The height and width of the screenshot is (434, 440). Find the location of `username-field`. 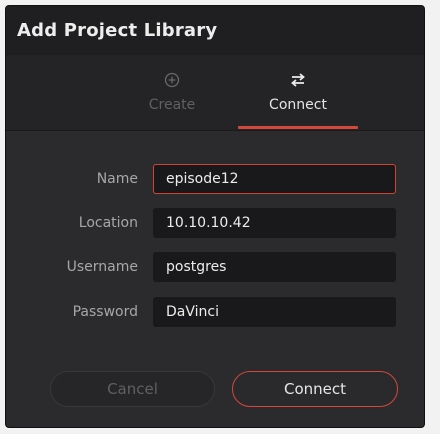

username-field is located at coordinates (274, 267).